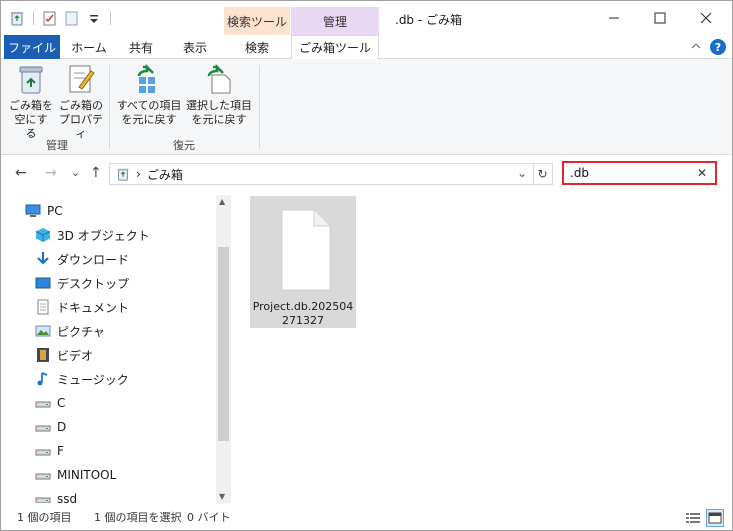  What do you see at coordinates (108, 331) in the screenshot?
I see `nav-item-ピクチャ: ピクチャ` at bounding box center [108, 331].